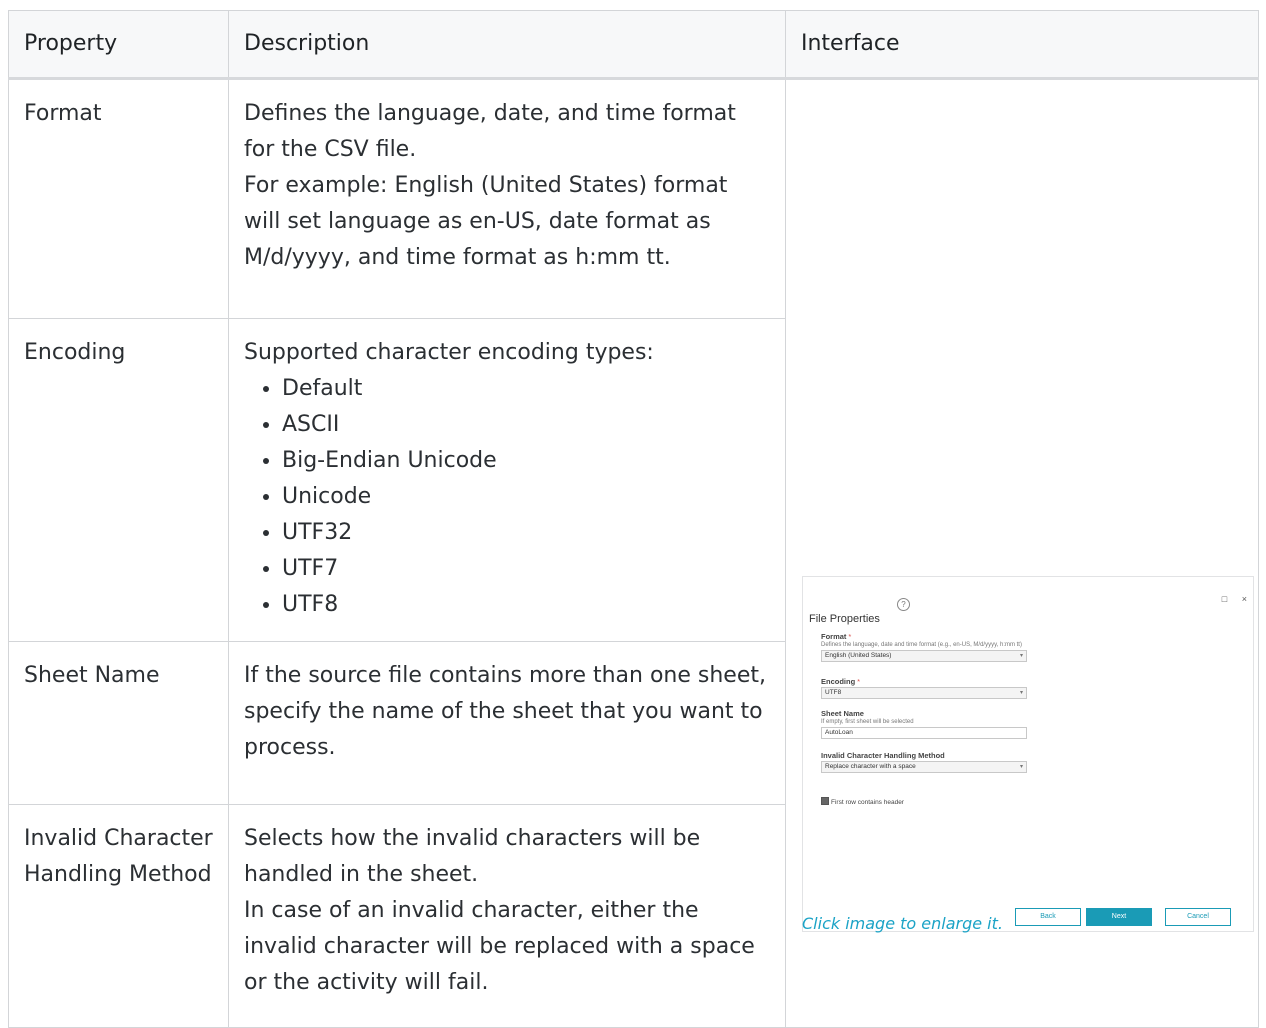  I want to click on table-header-row: Property Description Interface, so click(633, 45).